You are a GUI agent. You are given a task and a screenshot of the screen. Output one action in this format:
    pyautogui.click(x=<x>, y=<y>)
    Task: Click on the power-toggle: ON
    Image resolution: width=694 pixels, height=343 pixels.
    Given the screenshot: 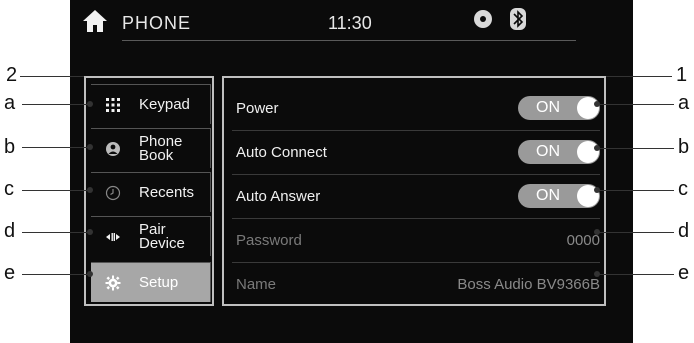 What is the action you would take?
    pyautogui.click(x=559, y=108)
    